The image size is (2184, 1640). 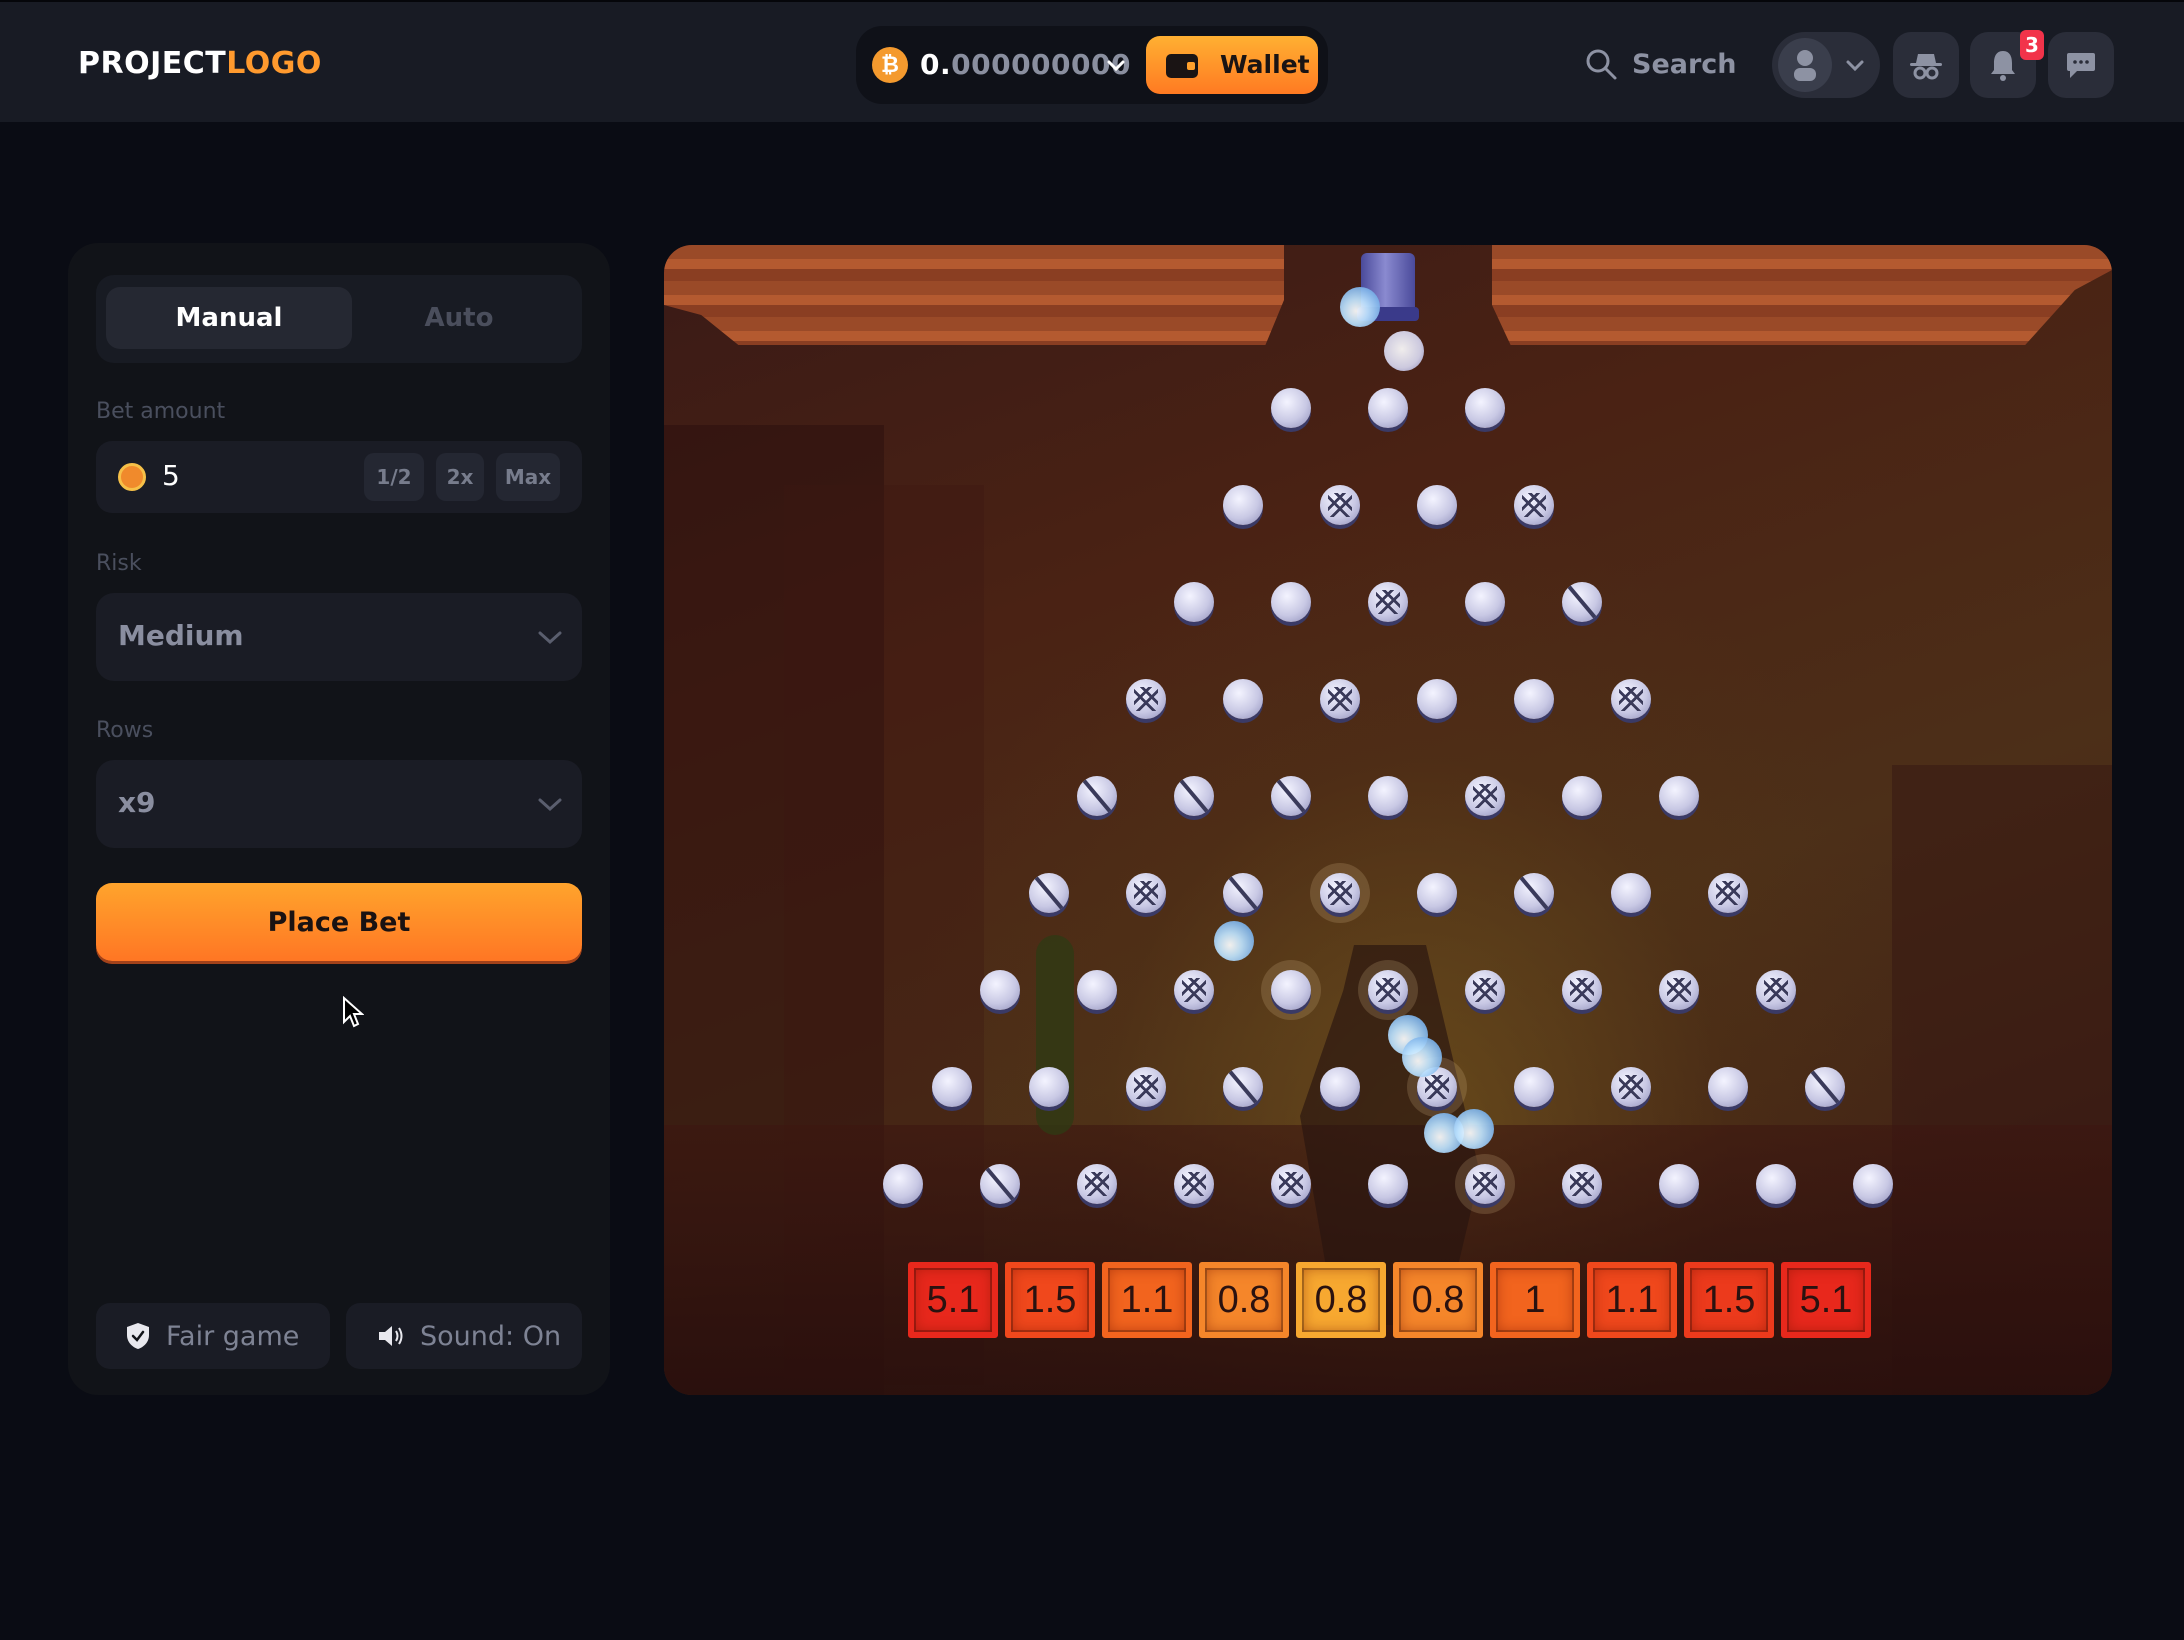 I want to click on mode-tabs: Manual Auto, so click(x=339, y=319).